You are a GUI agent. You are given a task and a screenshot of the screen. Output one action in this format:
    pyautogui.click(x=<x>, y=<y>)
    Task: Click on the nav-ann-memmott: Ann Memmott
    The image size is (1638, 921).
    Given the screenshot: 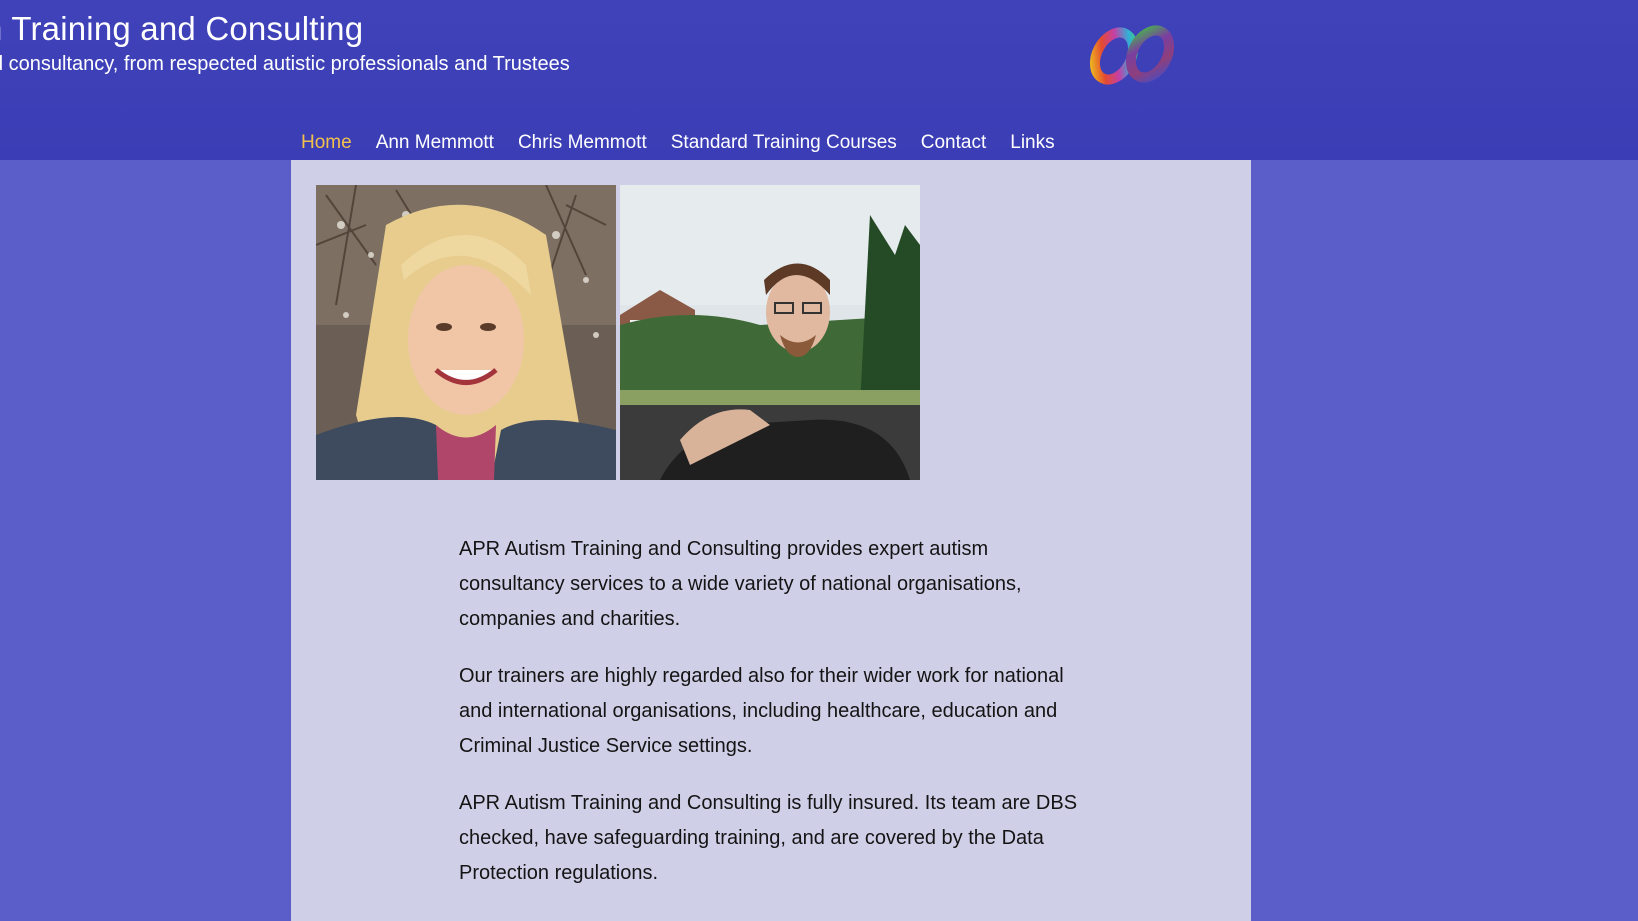 What is the action you would take?
    pyautogui.click(x=435, y=143)
    